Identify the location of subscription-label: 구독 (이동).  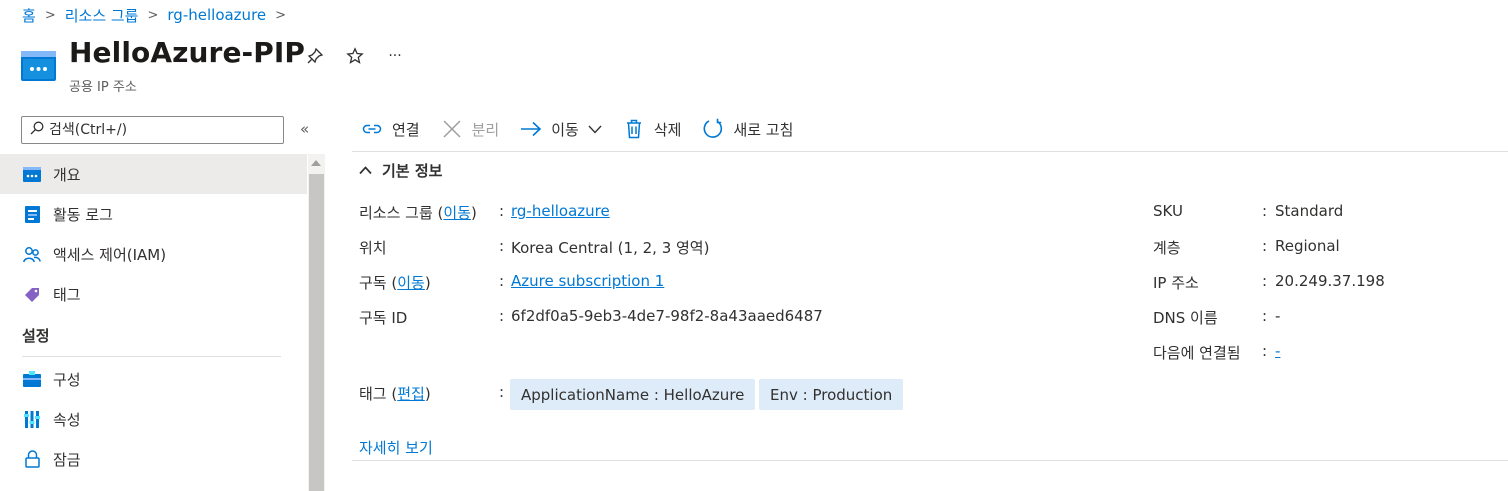
(395, 283).